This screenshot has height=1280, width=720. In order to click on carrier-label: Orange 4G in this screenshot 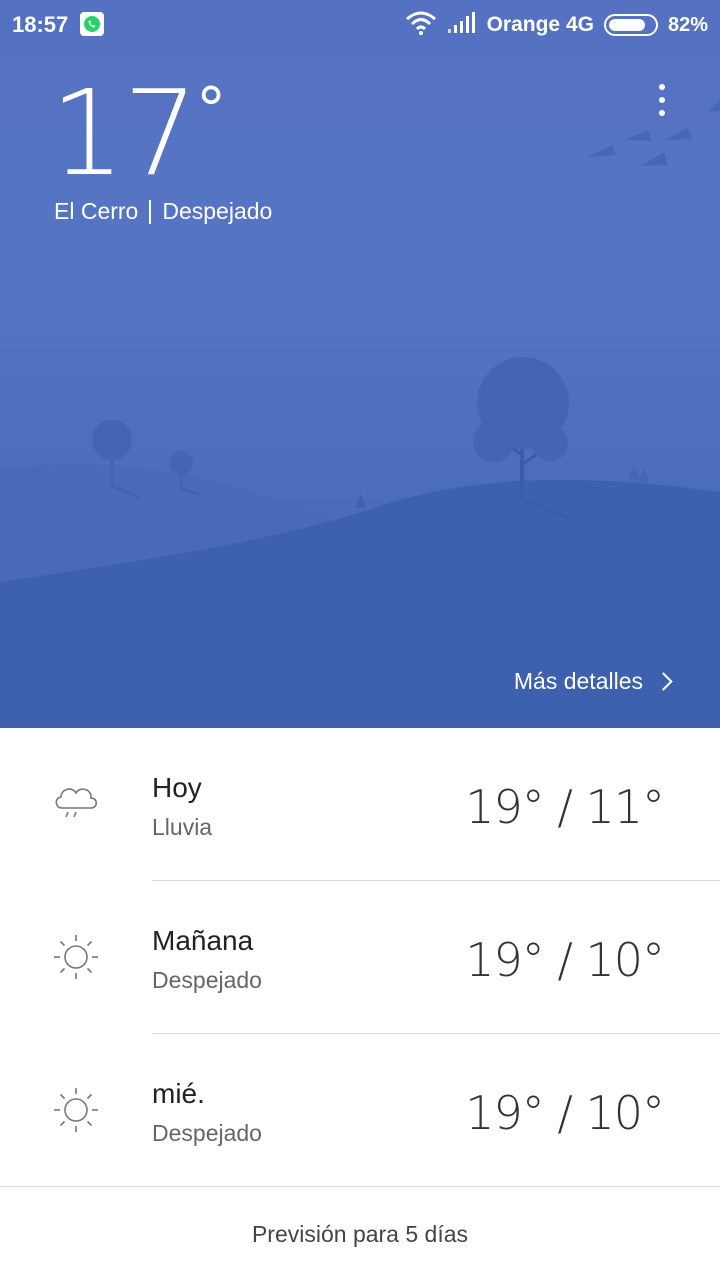, I will do `click(540, 24)`.